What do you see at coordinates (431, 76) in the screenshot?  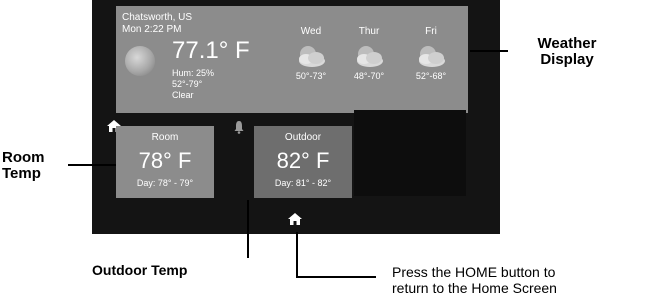 I see `forecast-range: 52°-68°` at bounding box center [431, 76].